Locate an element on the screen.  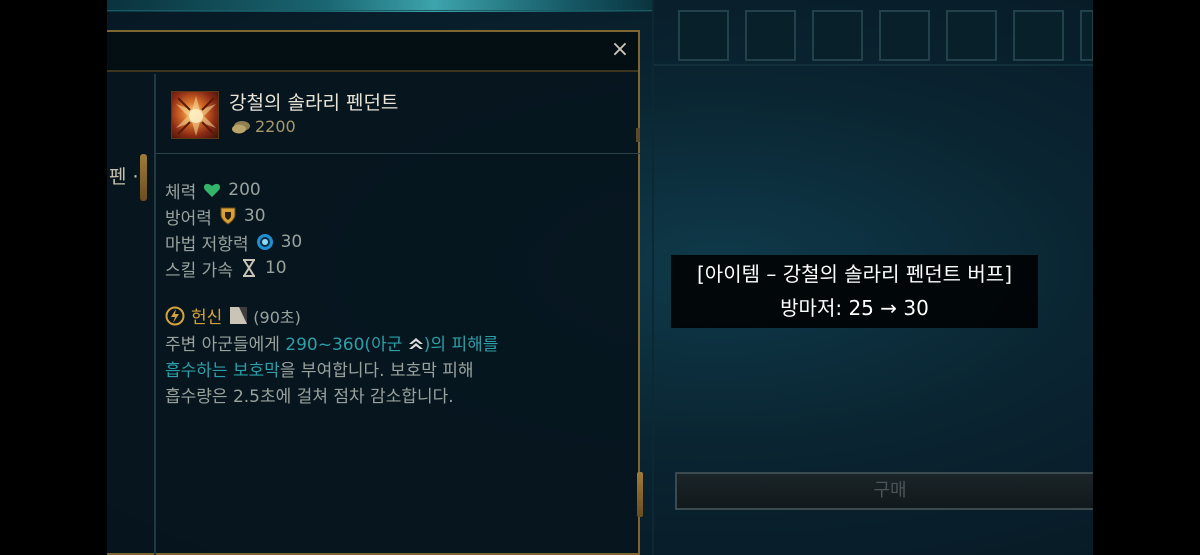
desc-highlight: 290~360(아군 is located at coordinates (346, 345).